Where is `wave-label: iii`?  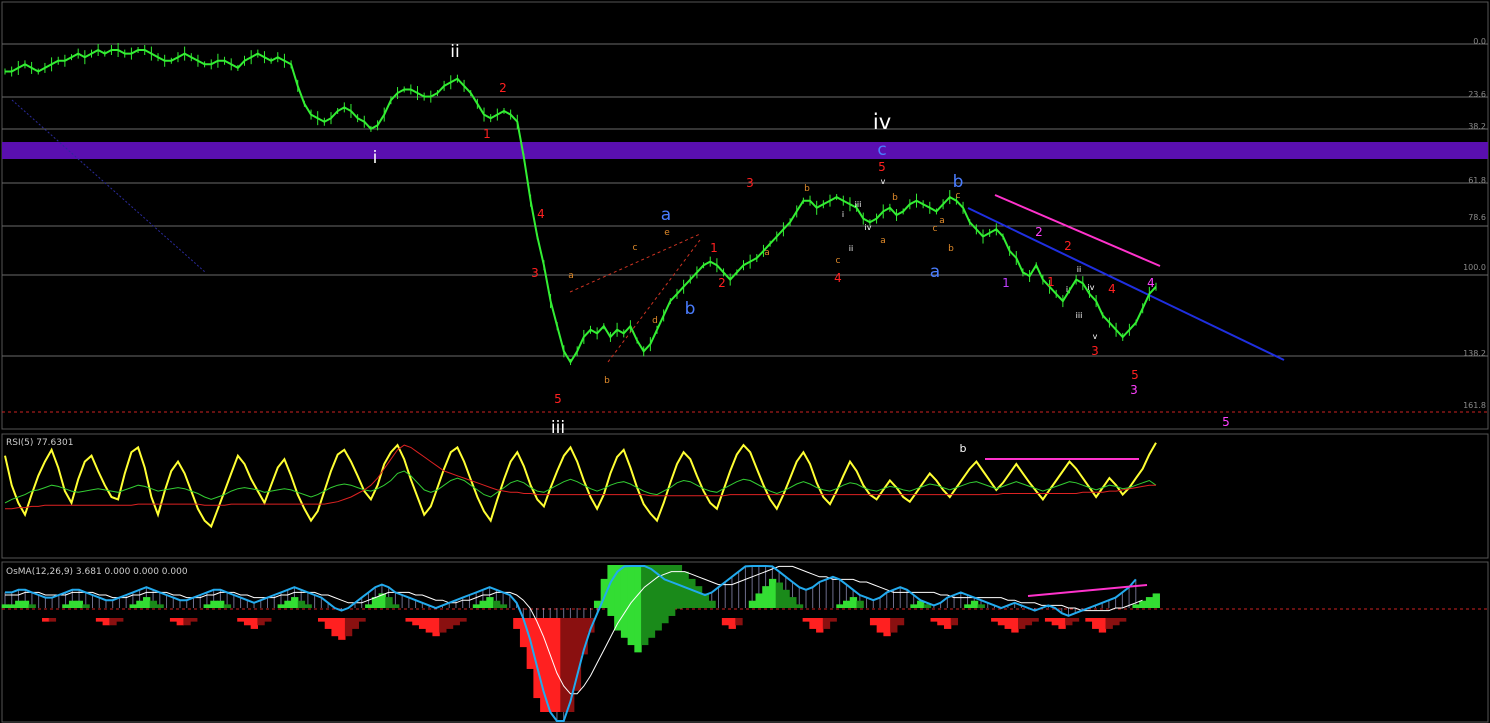 wave-label: iii is located at coordinates (1079, 315).